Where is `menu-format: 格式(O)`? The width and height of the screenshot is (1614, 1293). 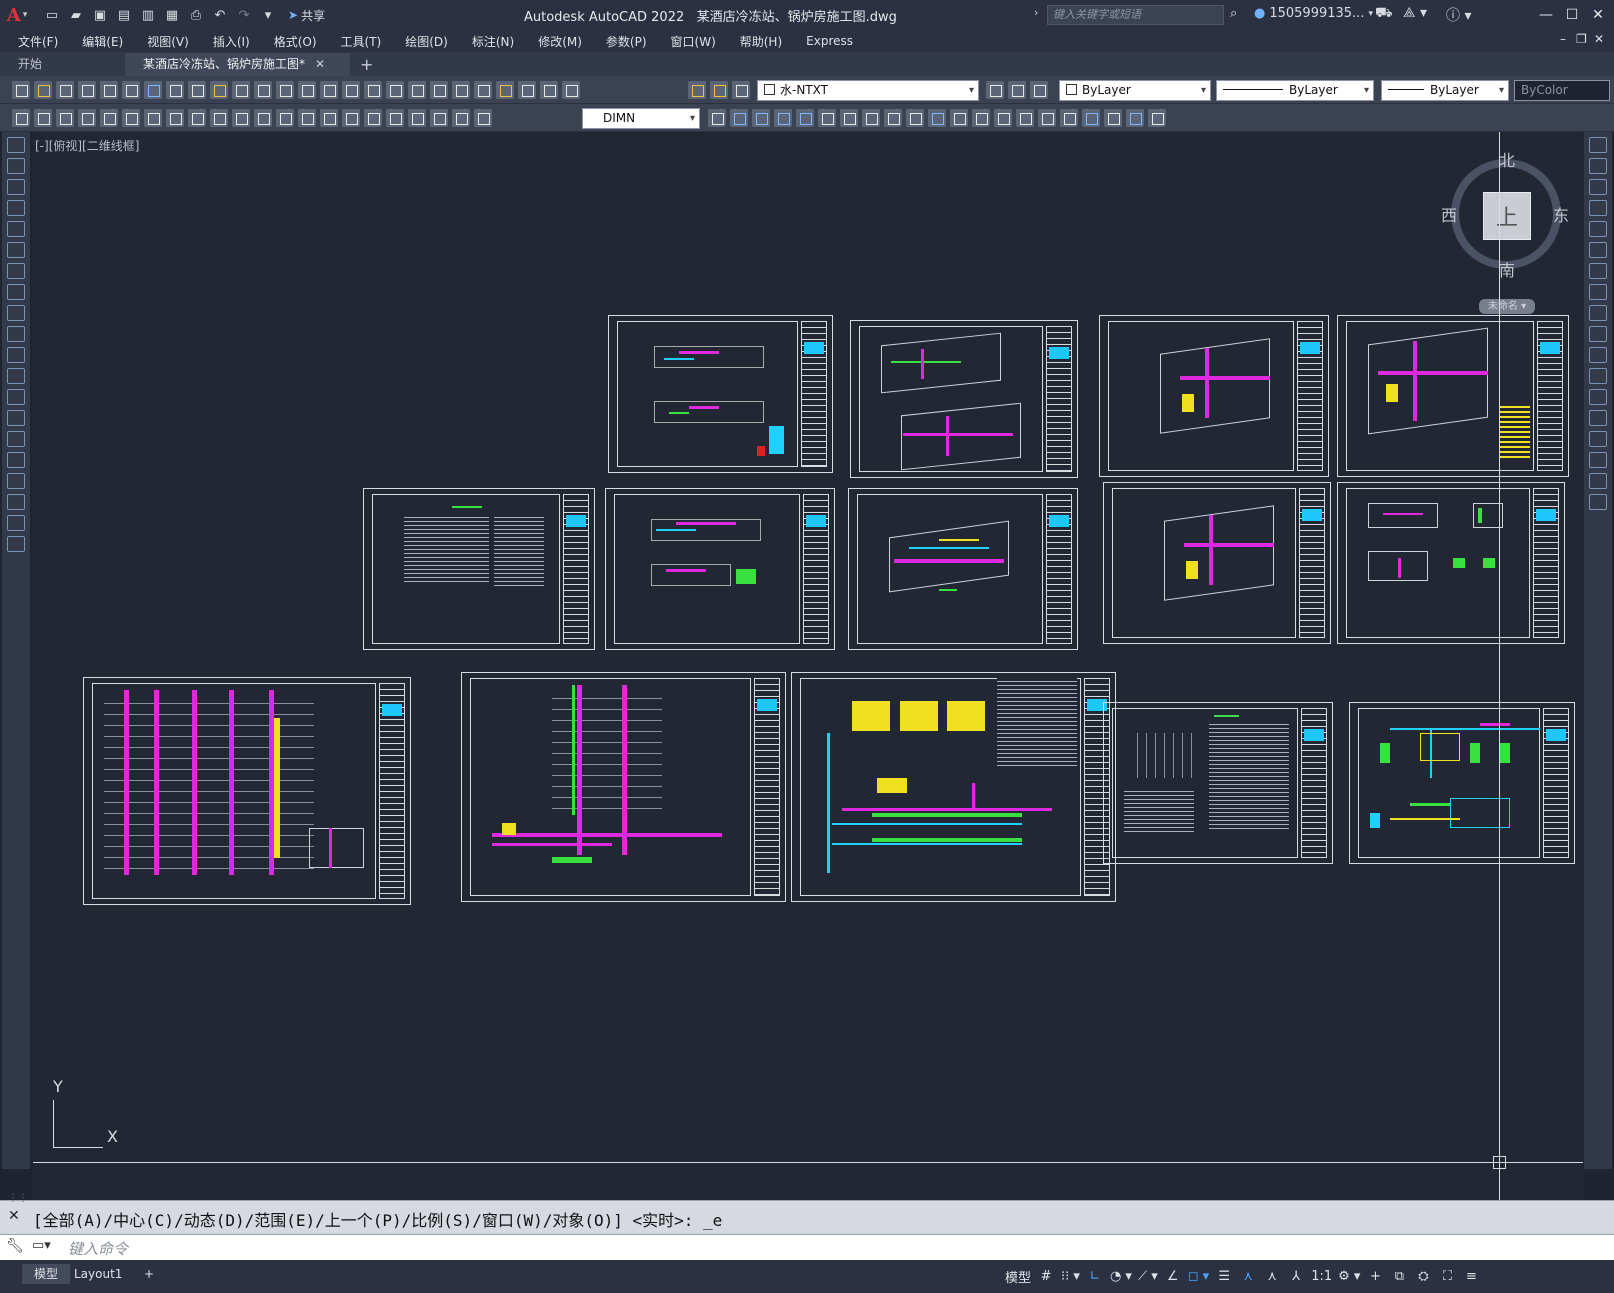 menu-format: 格式(O) is located at coordinates (295, 41).